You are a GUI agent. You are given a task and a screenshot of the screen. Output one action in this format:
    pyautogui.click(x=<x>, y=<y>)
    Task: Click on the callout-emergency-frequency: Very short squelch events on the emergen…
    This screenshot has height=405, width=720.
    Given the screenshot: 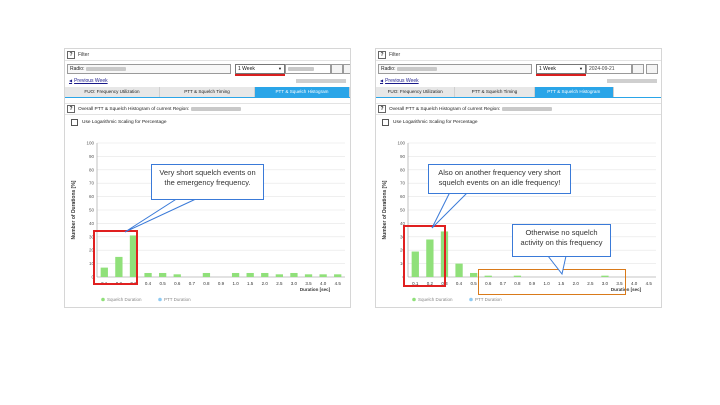 What is the action you would take?
    pyautogui.click(x=207, y=182)
    